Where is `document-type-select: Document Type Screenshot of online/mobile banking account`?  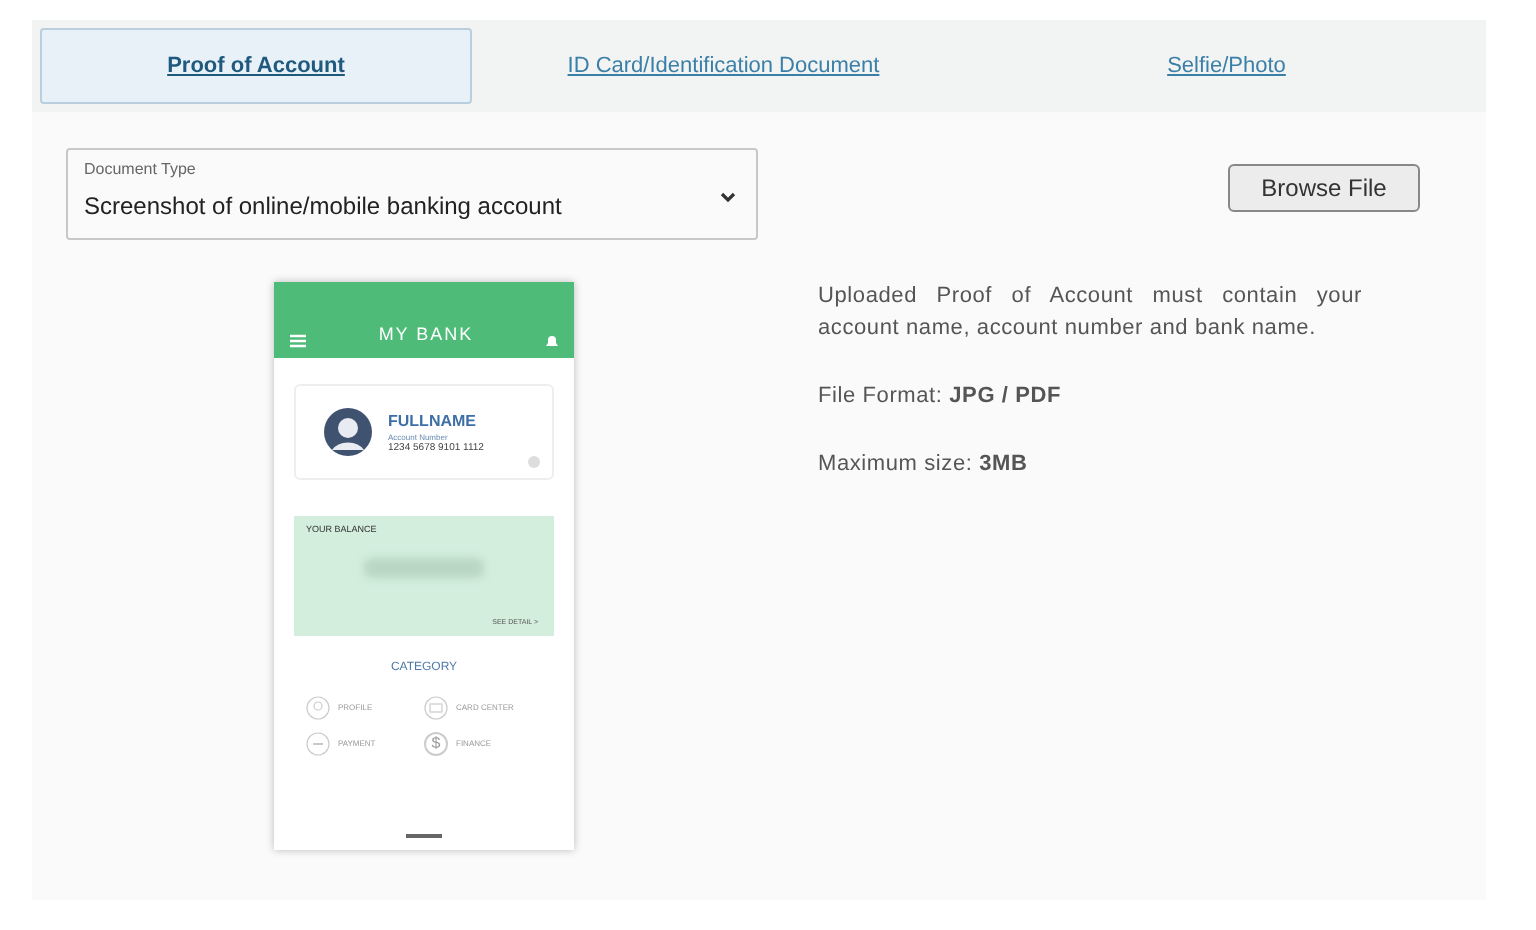 document-type-select: Document Type Screenshot of online/mobile banking account is located at coordinates (412, 194).